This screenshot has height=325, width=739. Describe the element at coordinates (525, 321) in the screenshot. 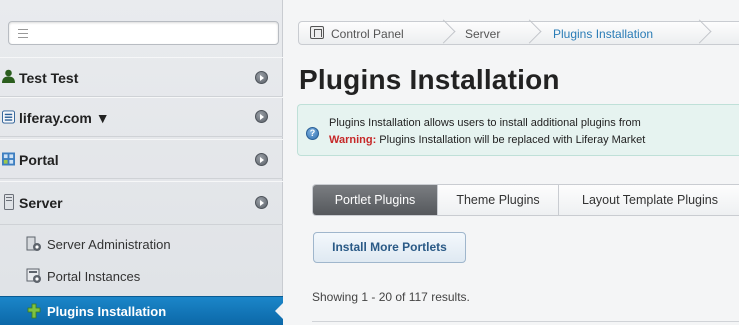

I see `divider` at that location.